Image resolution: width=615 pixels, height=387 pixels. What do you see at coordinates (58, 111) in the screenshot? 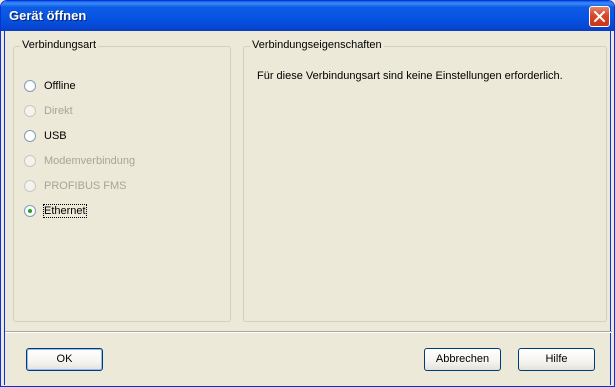
I see `radio-label-direkt: Direkt` at bounding box center [58, 111].